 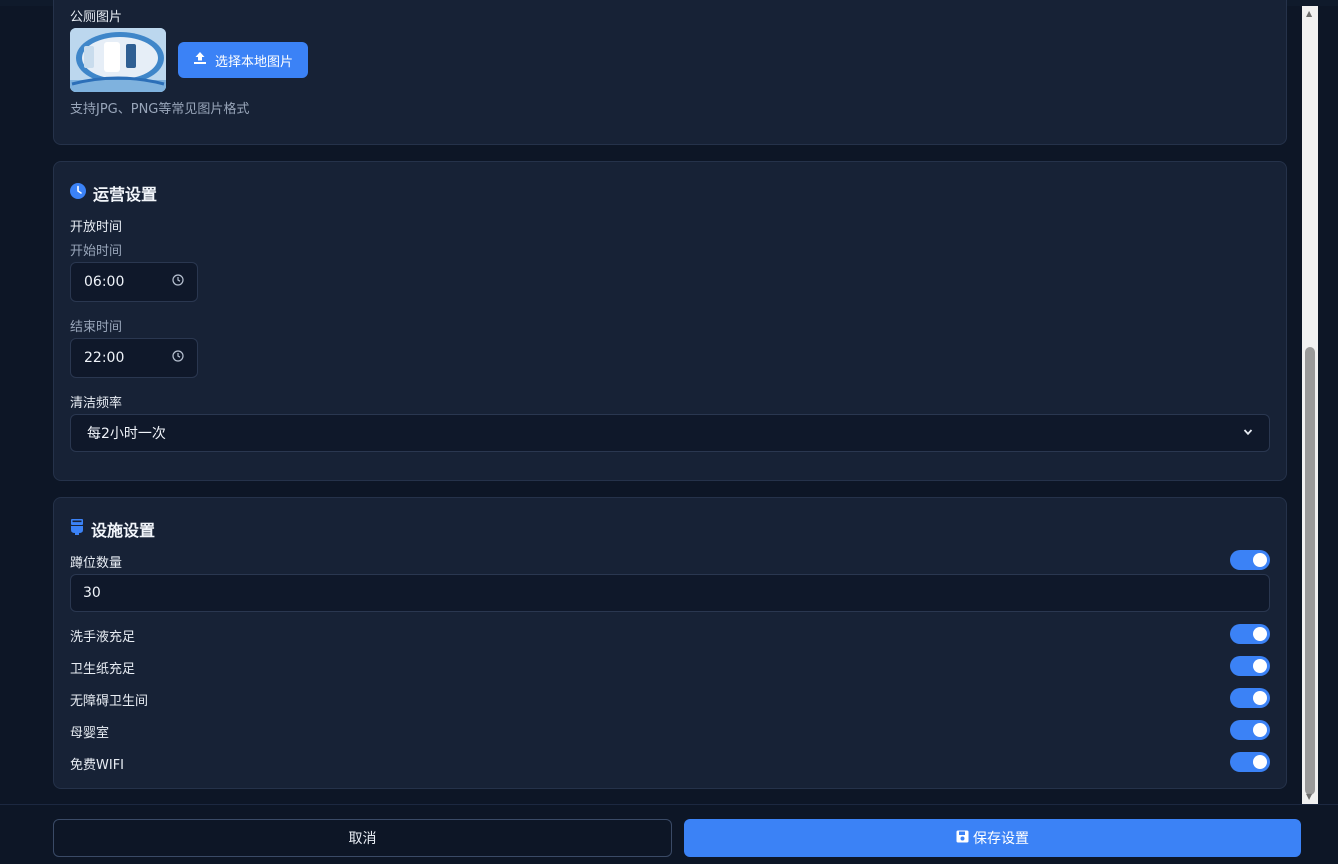 I want to click on open-hours-label: 开放时间, so click(x=96, y=227).